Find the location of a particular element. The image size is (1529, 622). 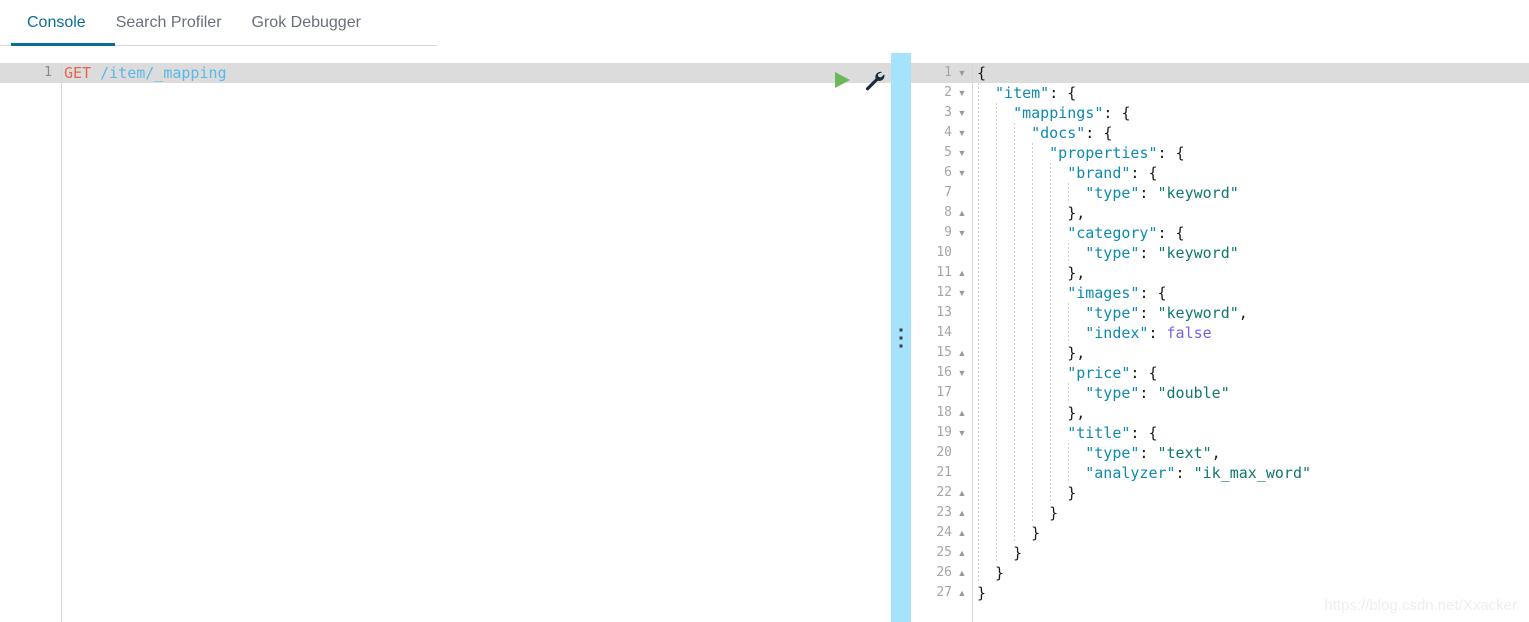

response-line: 20 "type": "text", is located at coordinates (1220, 453).